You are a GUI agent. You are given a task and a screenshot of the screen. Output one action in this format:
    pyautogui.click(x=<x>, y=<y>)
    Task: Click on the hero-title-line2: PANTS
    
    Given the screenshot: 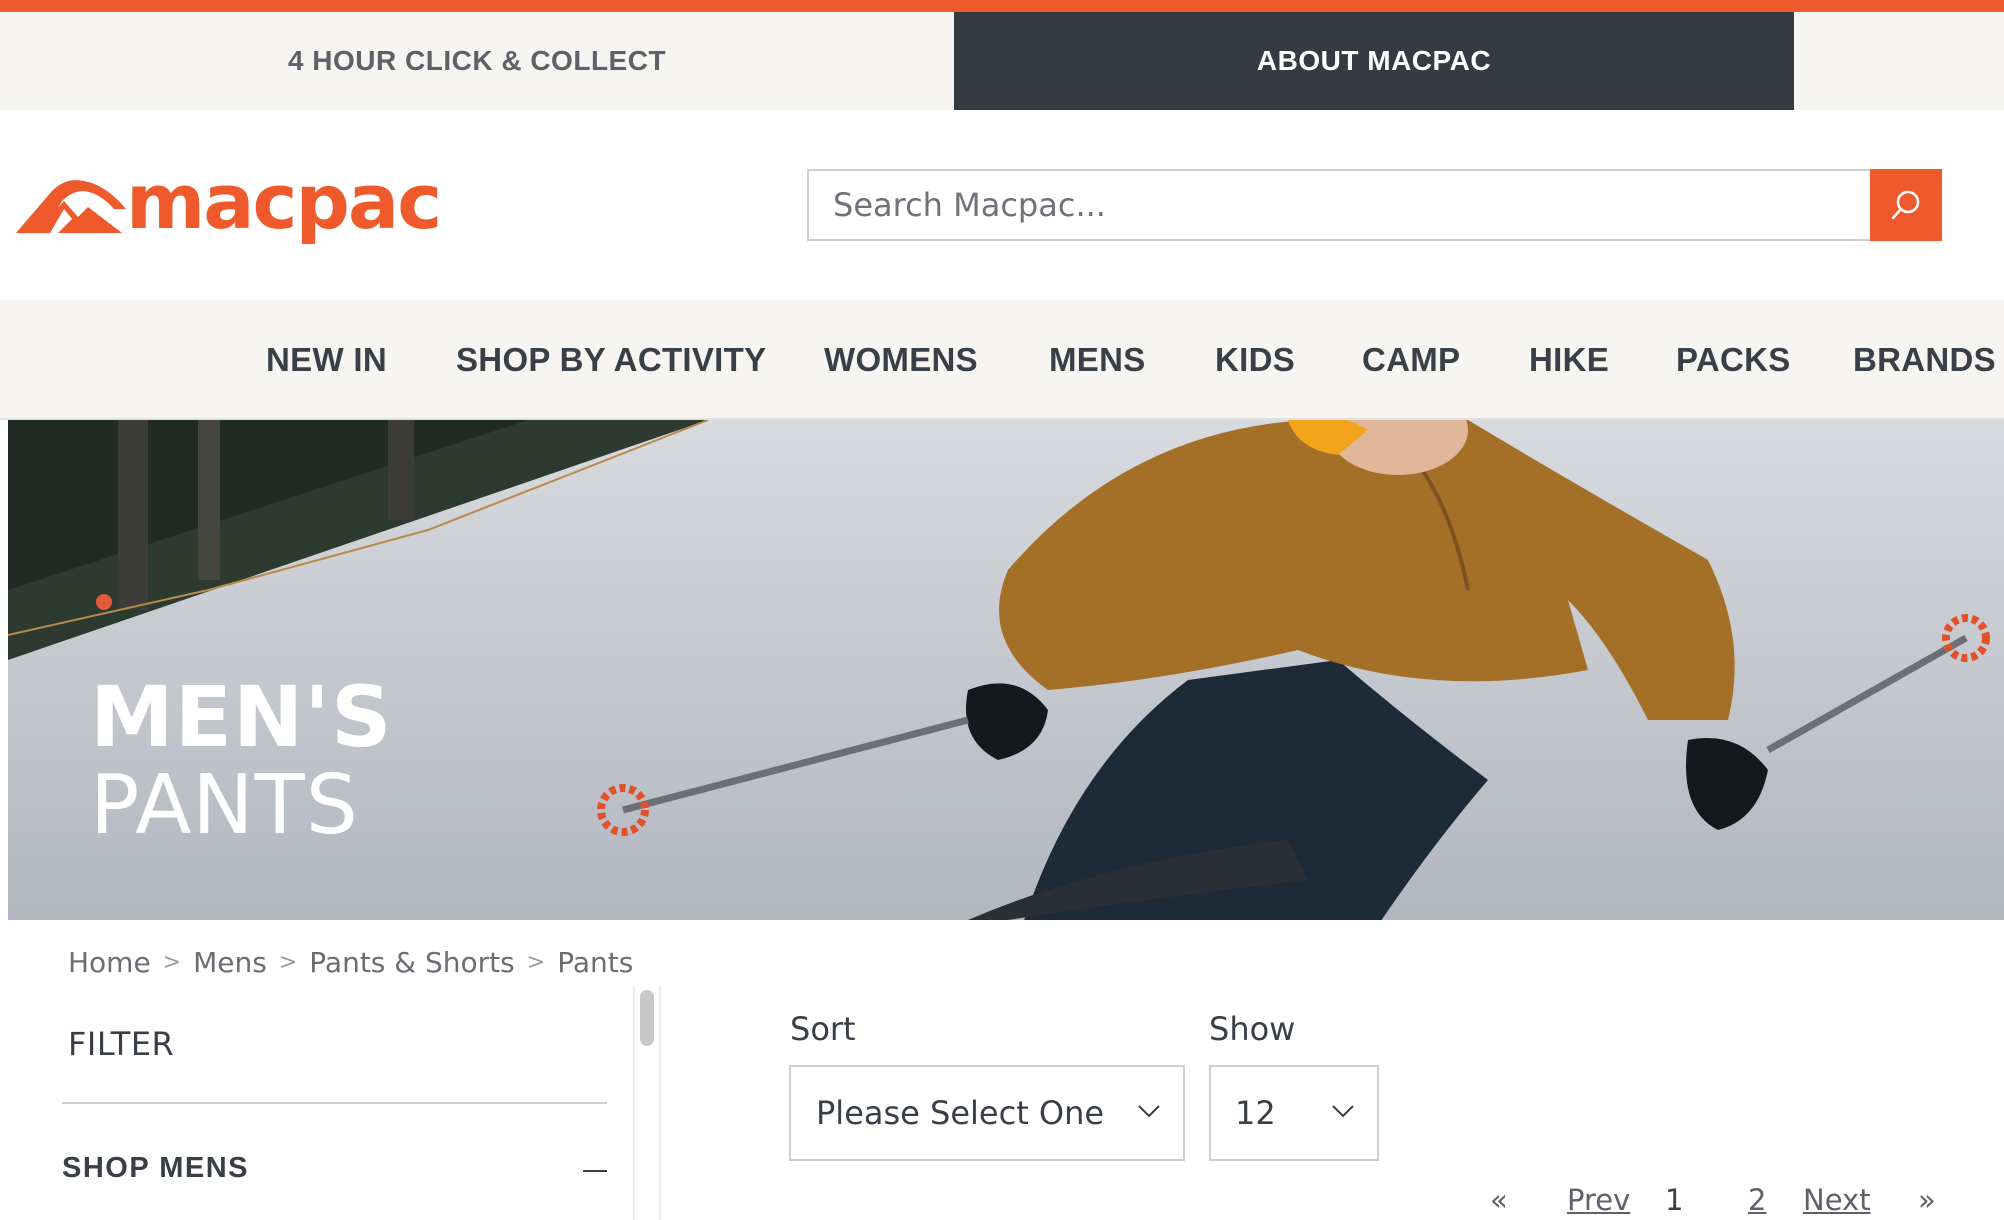 What is the action you would take?
    pyautogui.click(x=224, y=805)
    